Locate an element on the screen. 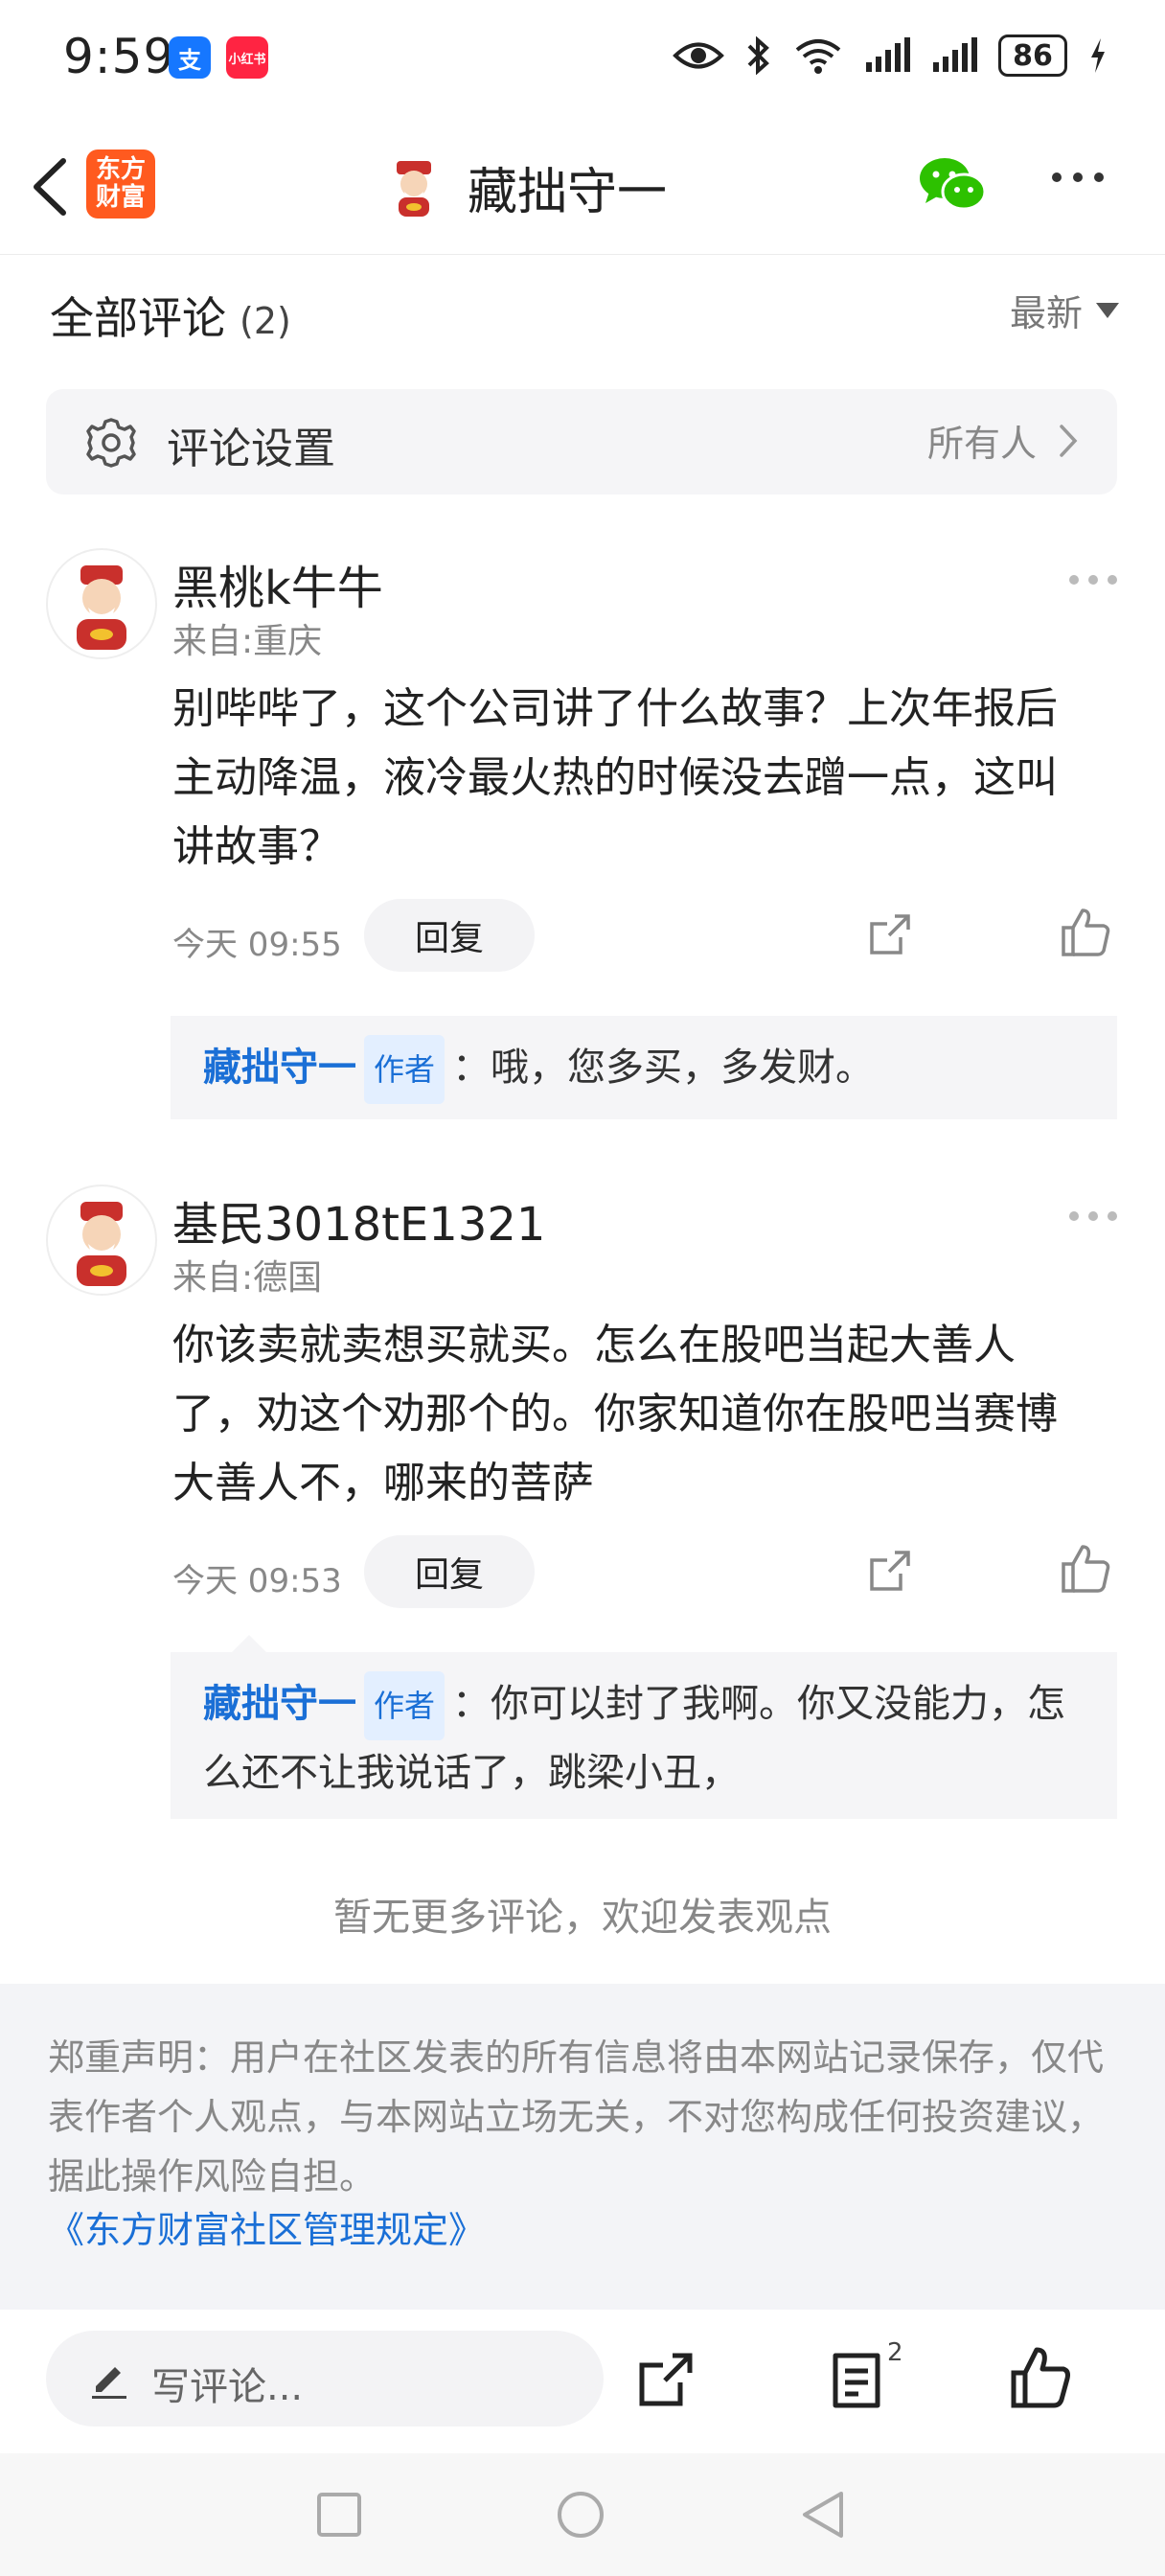  wifi-icon is located at coordinates (818, 56).